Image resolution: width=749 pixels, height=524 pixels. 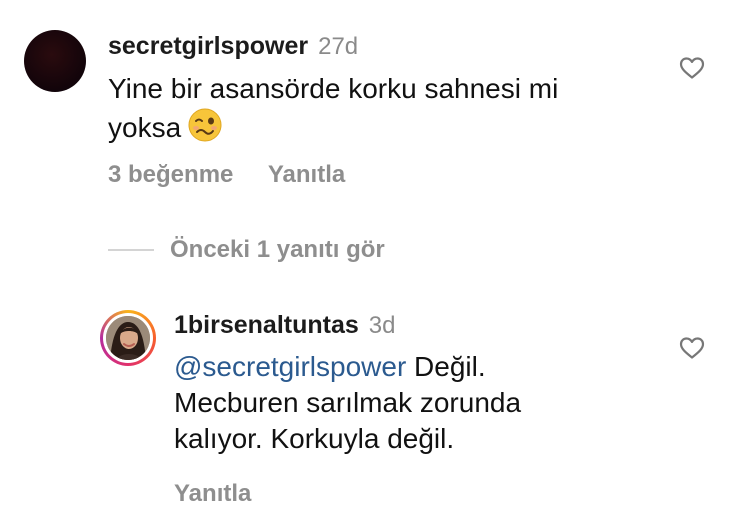 I want to click on comment-actions: 3 beğenme Yanıtla, so click(x=226, y=175).